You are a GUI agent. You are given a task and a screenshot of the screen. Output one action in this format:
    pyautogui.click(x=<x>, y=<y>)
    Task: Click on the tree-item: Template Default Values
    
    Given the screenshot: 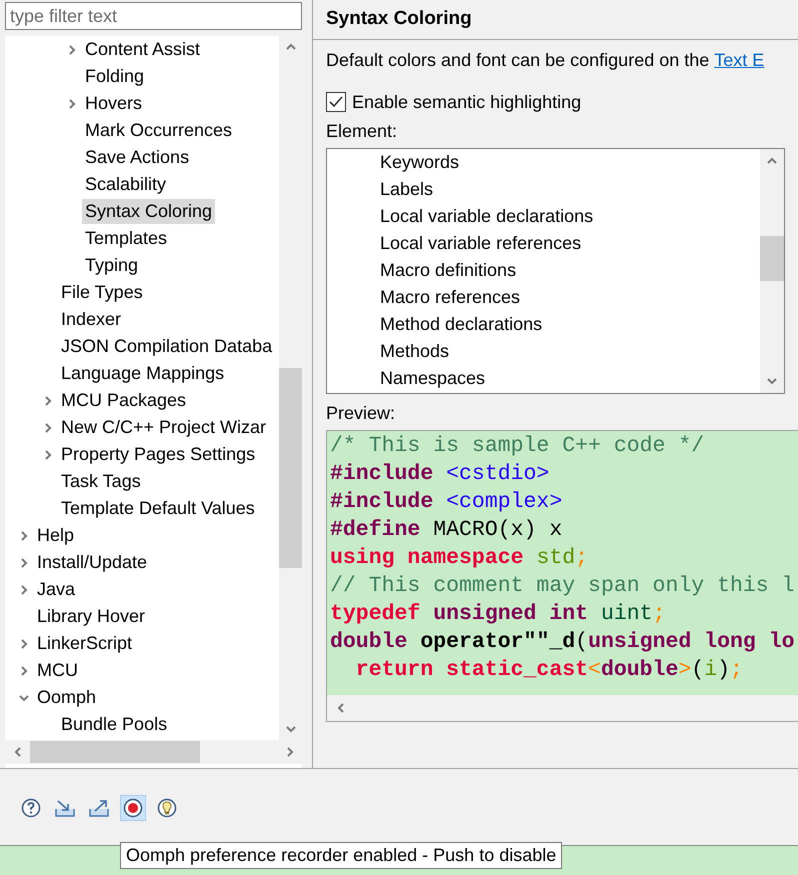 What is the action you would take?
    pyautogui.click(x=158, y=508)
    